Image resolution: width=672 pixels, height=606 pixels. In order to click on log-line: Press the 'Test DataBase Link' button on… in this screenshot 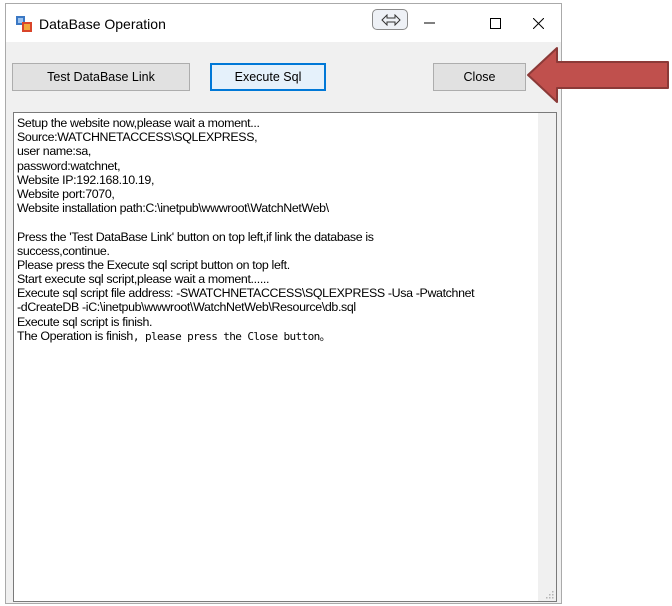, I will do `click(195, 236)`.